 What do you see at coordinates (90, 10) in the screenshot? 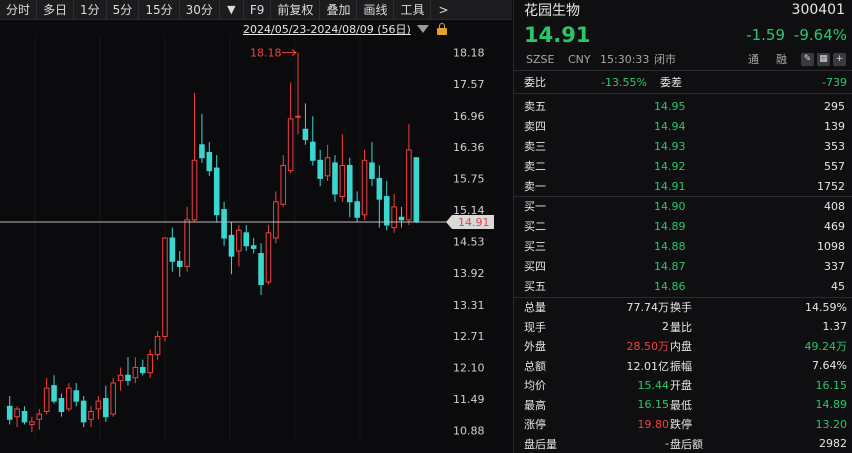
I see `period-tab-1min: 1分` at bounding box center [90, 10].